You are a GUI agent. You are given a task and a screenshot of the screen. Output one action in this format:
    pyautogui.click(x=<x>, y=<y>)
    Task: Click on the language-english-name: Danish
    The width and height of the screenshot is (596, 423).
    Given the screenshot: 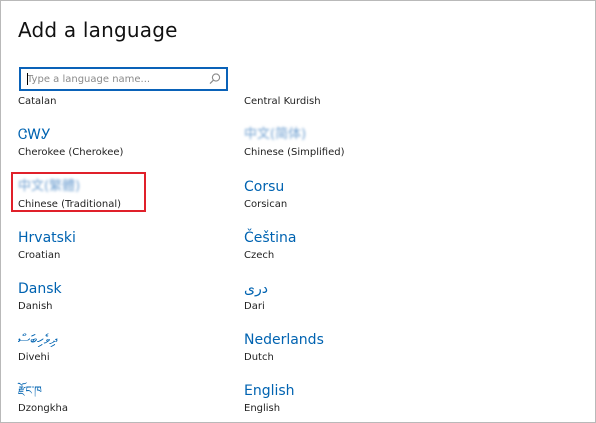 What is the action you would take?
    pyautogui.click(x=35, y=306)
    